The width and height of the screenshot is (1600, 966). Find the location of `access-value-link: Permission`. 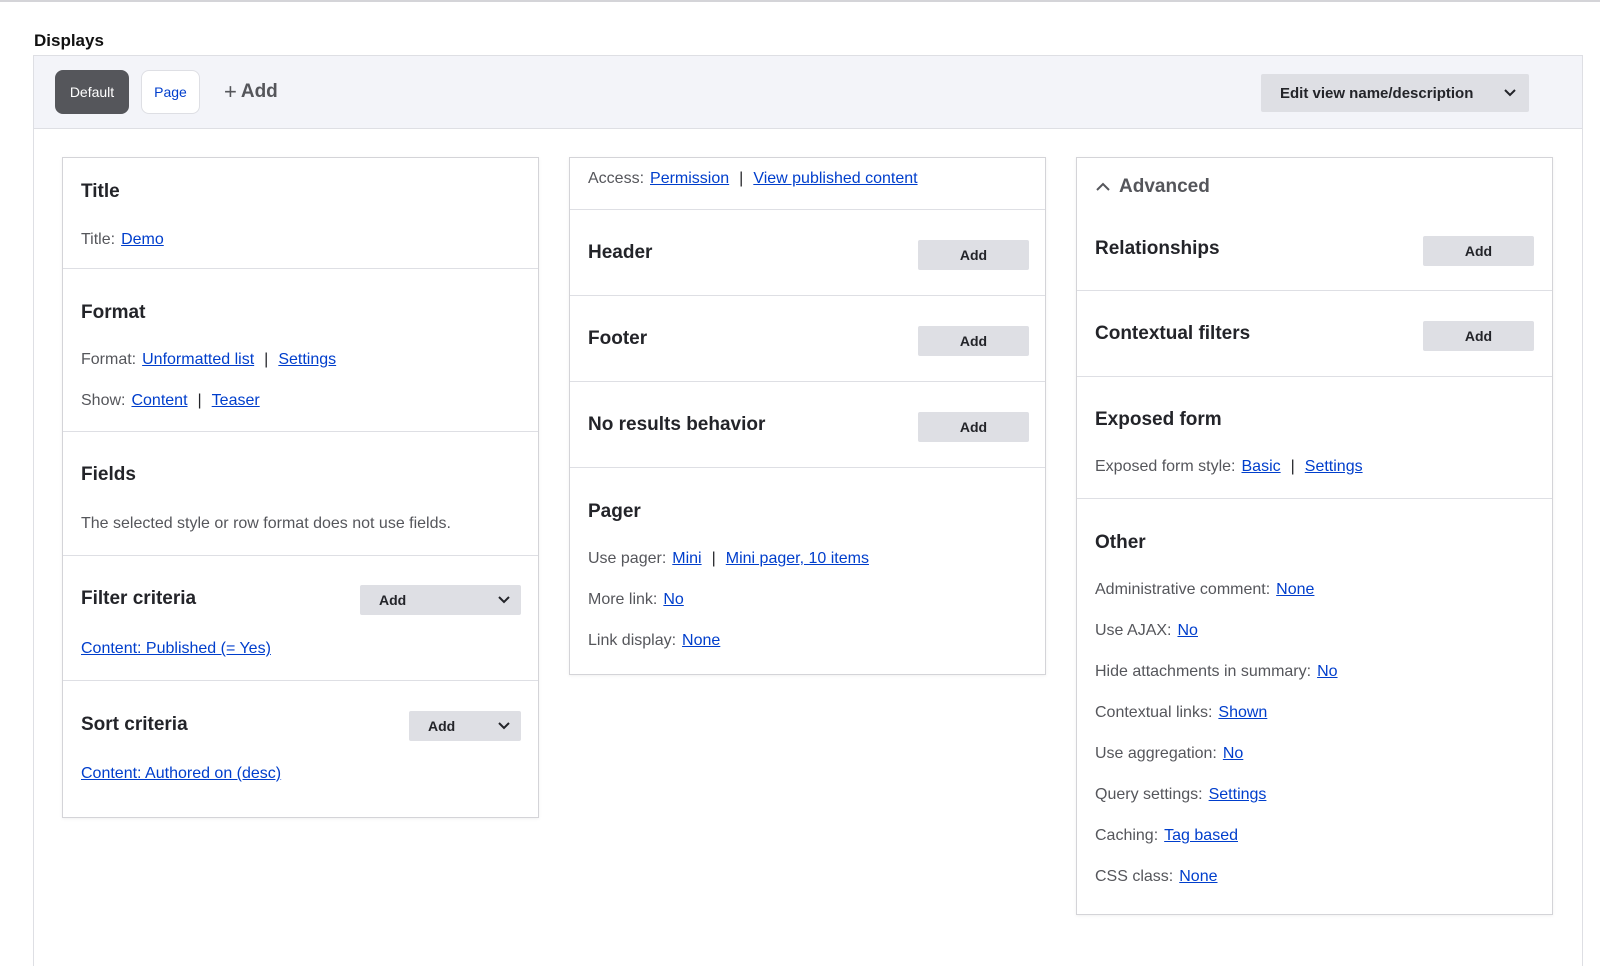

access-value-link: Permission is located at coordinates (689, 178).